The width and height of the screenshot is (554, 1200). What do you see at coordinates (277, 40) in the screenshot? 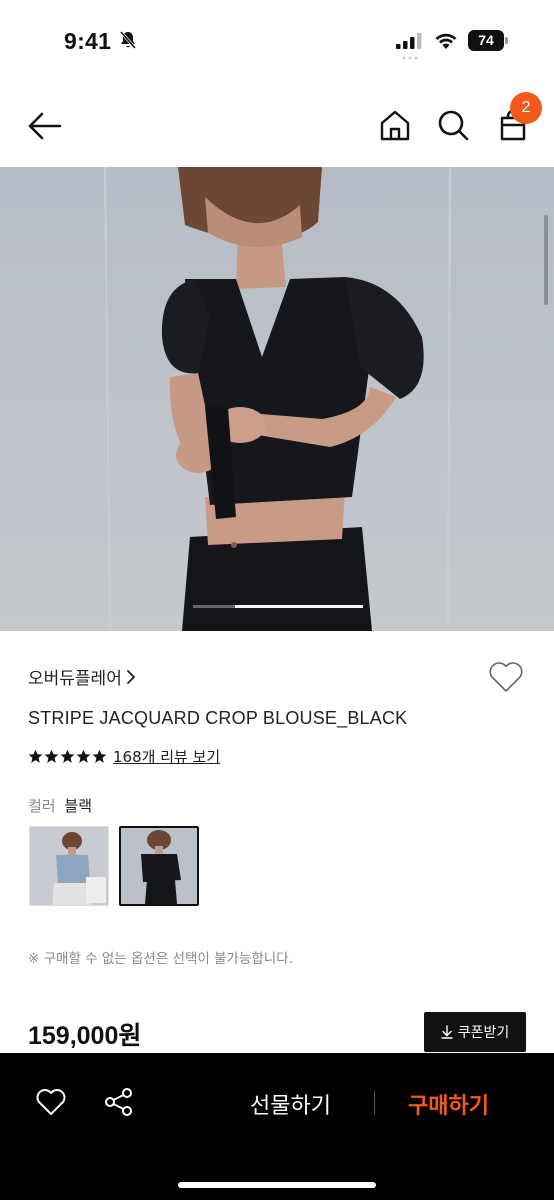
I see `status-bar: 9:41 74` at bounding box center [277, 40].